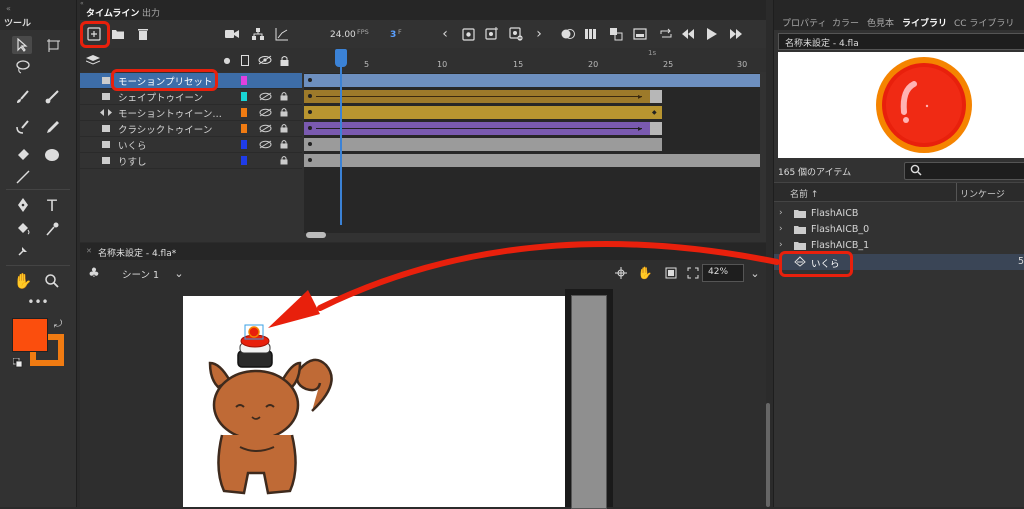 The height and width of the screenshot is (509, 1024). Describe the element at coordinates (524, 284) in the screenshot. I see `annotation-drag-arrow` at that location.